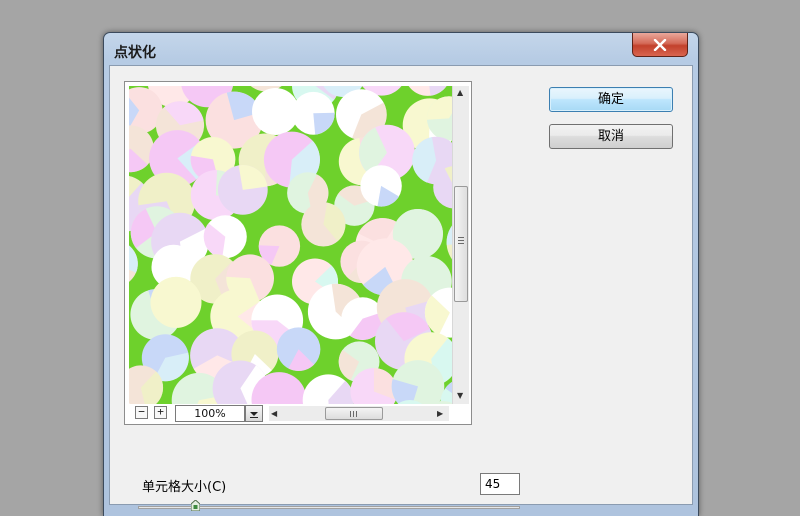  I want to click on vertical-scroll-thumb, so click(461, 244).